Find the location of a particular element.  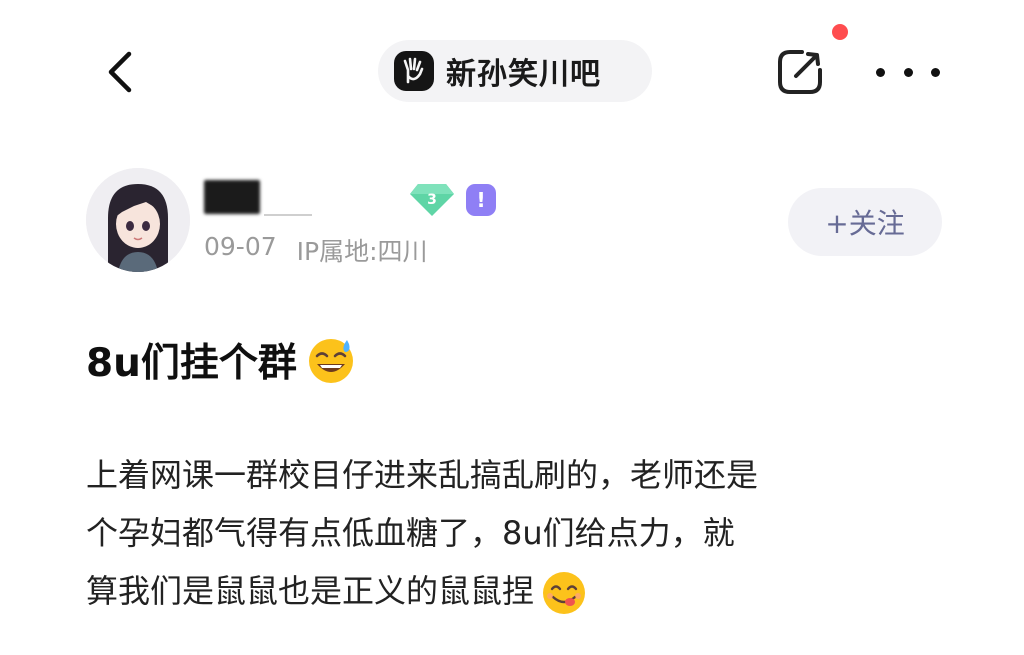

chevron-left-icon is located at coordinates (120, 72).